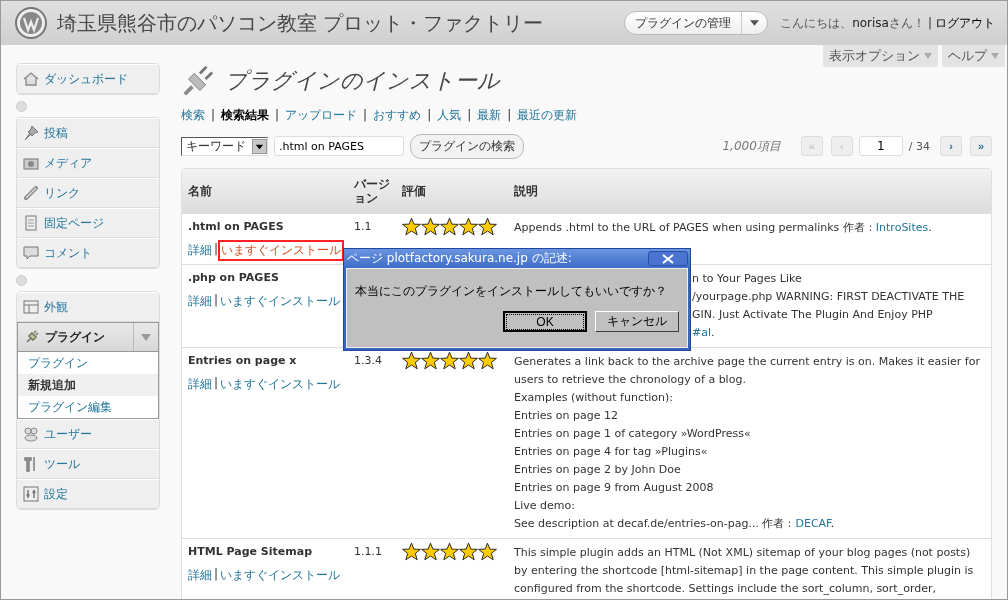  I want to click on description-text: Entries on page 1 of category »WordPress«, so click(633, 434).